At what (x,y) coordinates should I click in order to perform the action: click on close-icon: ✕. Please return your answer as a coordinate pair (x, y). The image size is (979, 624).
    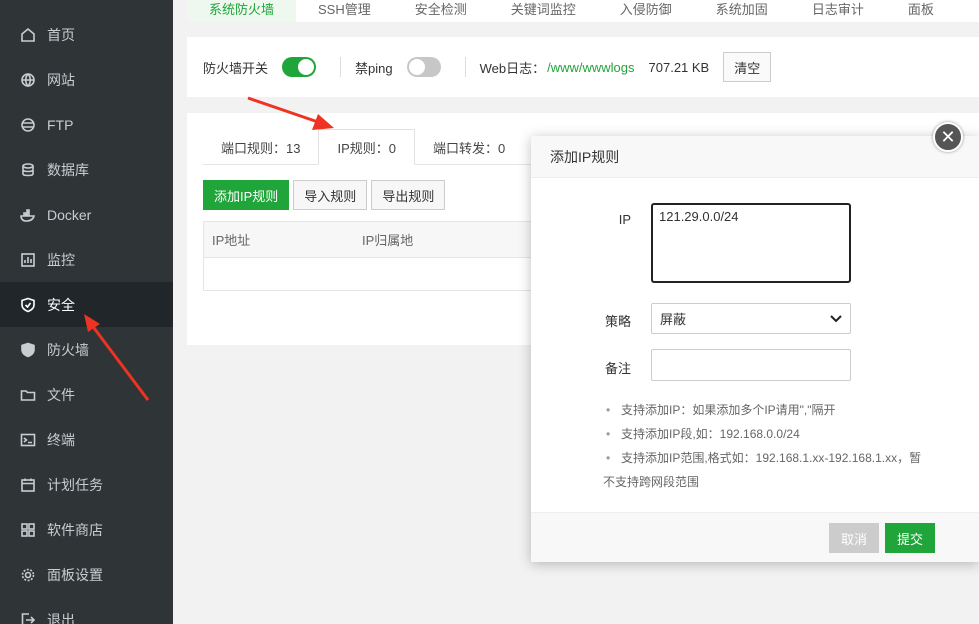
    Looking at the image, I should click on (948, 137).